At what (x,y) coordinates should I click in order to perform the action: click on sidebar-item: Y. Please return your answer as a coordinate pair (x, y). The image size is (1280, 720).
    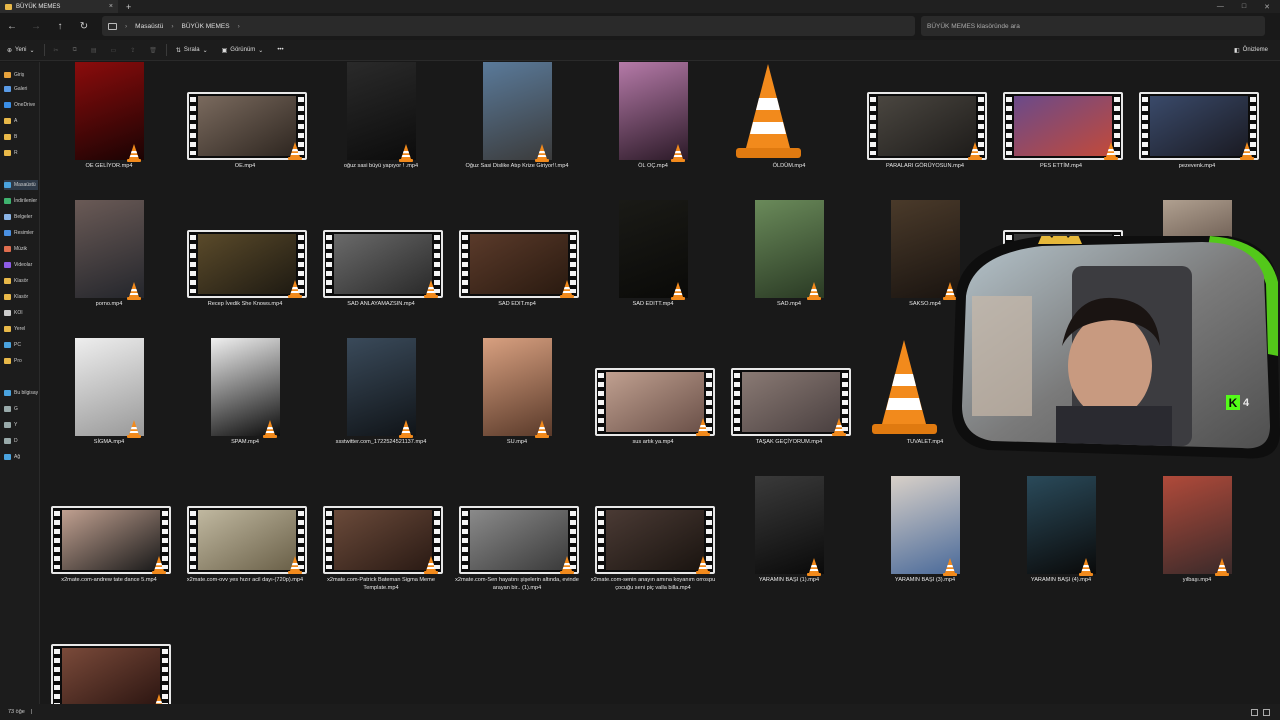
    Looking at the image, I should click on (21, 425).